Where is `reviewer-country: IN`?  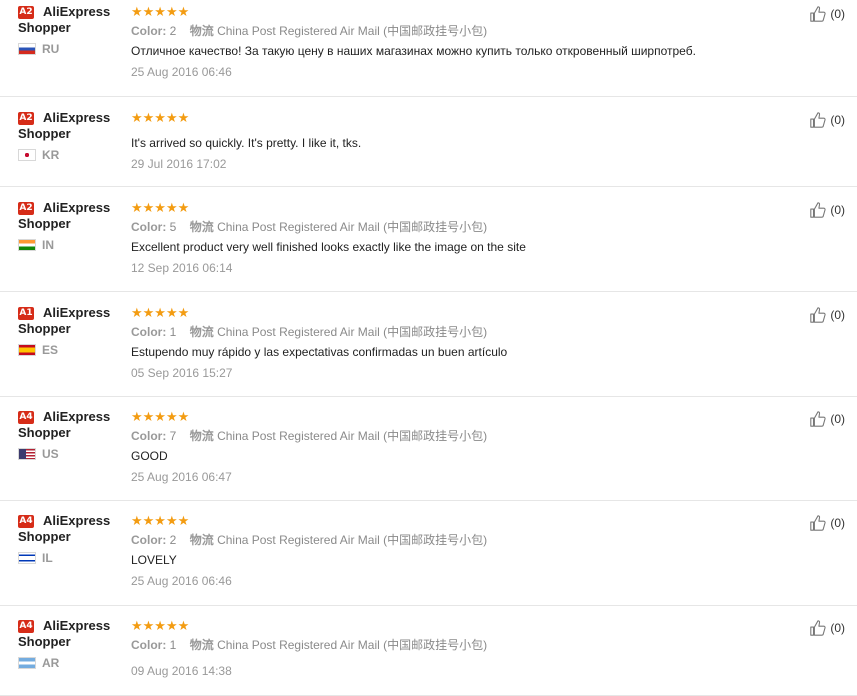
reviewer-country: IN is located at coordinates (48, 245).